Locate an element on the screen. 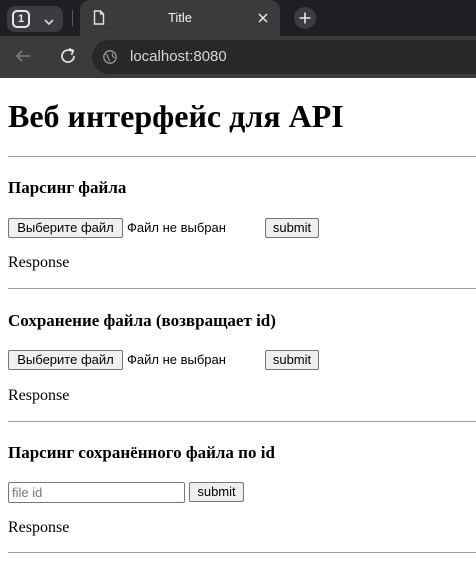  browser-tab-bar: 1 Title is located at coordinates (238, 18).